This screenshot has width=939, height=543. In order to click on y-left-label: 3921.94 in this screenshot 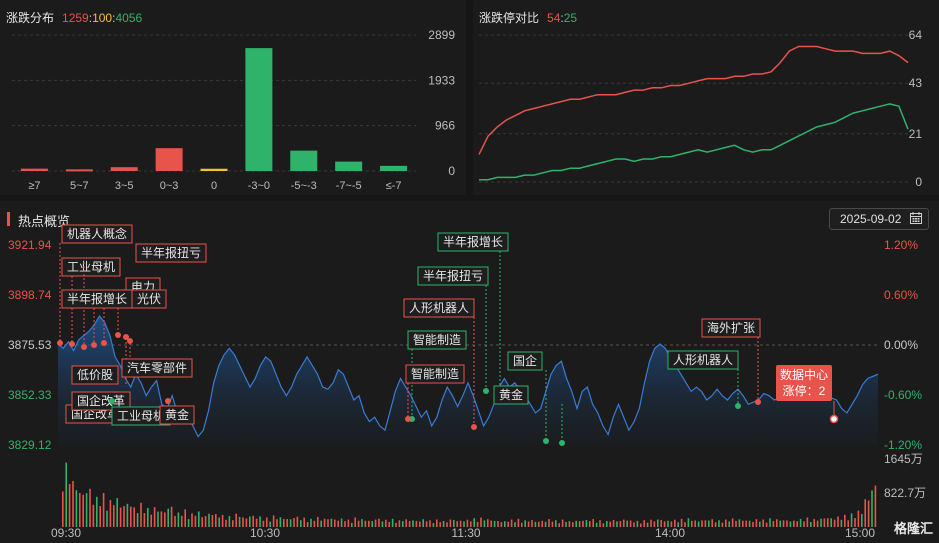, I will do `click(30, 245)`.